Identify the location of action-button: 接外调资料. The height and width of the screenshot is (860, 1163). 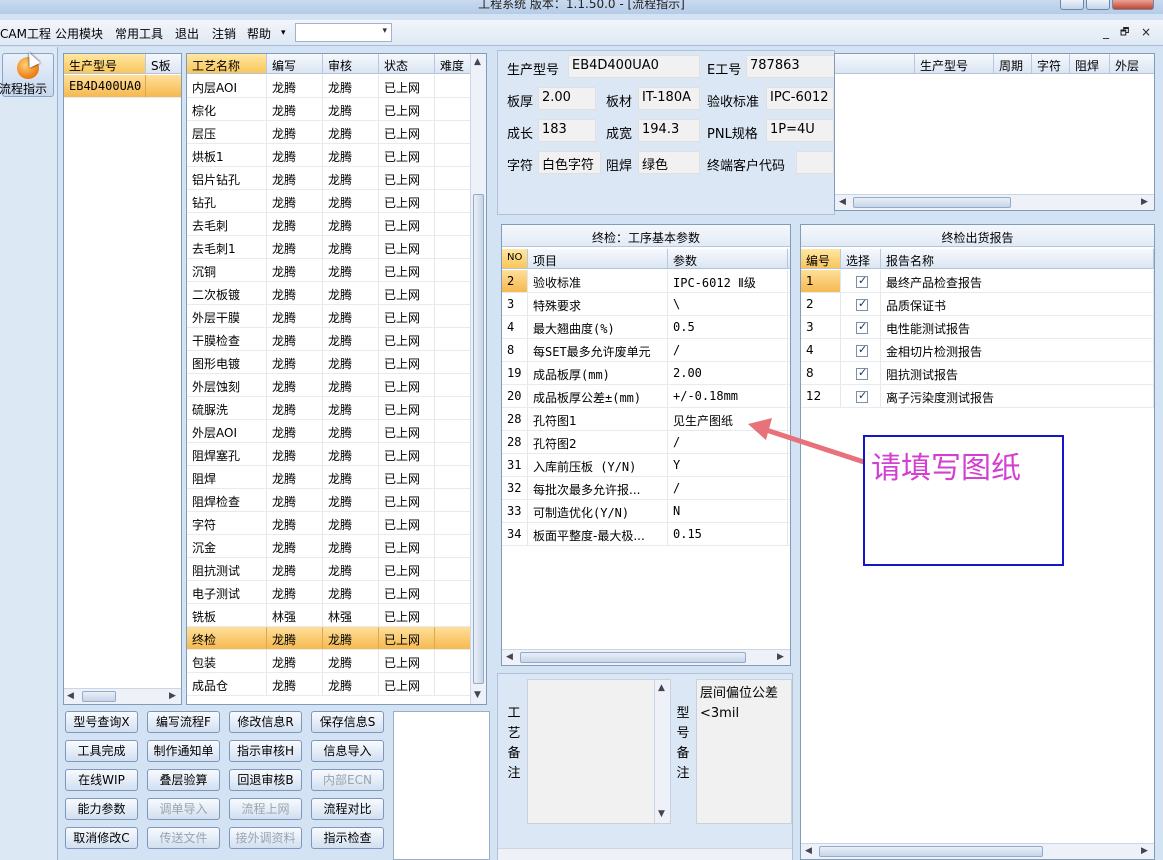
(265, 838).